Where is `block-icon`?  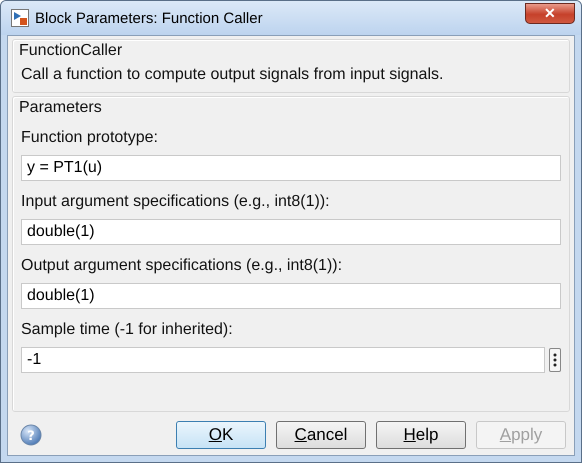 block-icon is located at coordinates (20, 18).